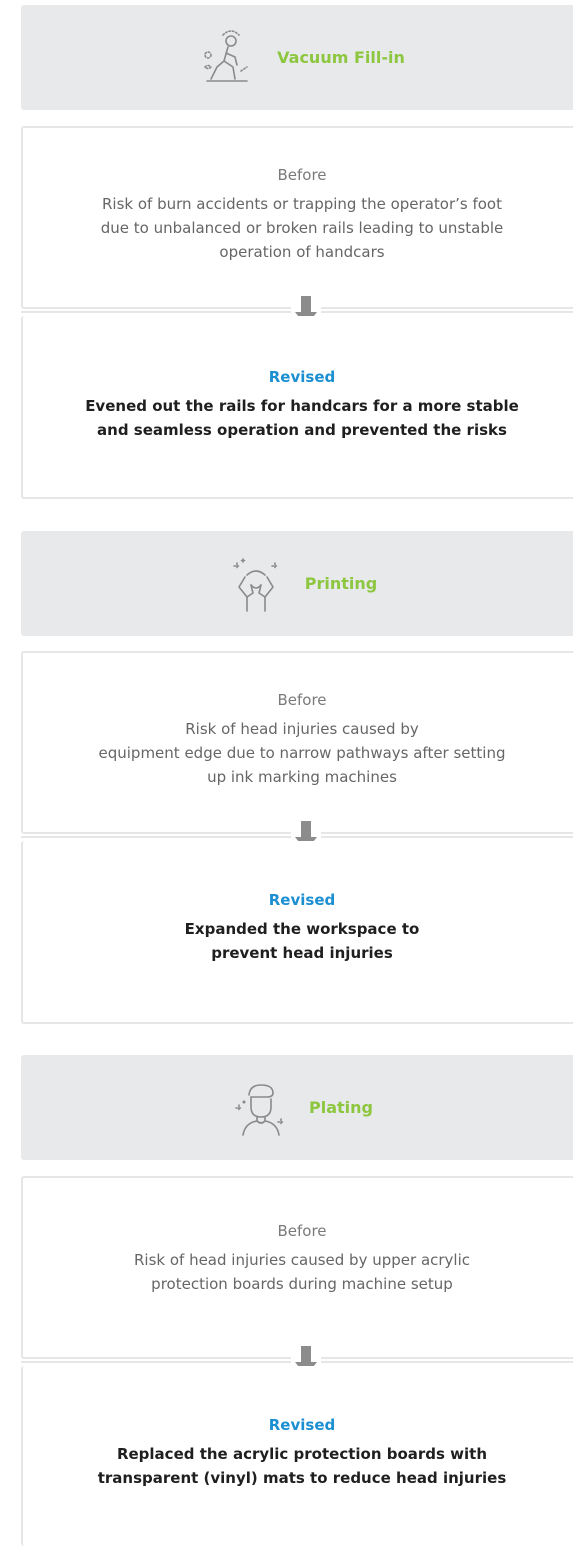  Describe the element at coordinates (341, 583) in the screenshot. I see `section-title: Printing` at that location.